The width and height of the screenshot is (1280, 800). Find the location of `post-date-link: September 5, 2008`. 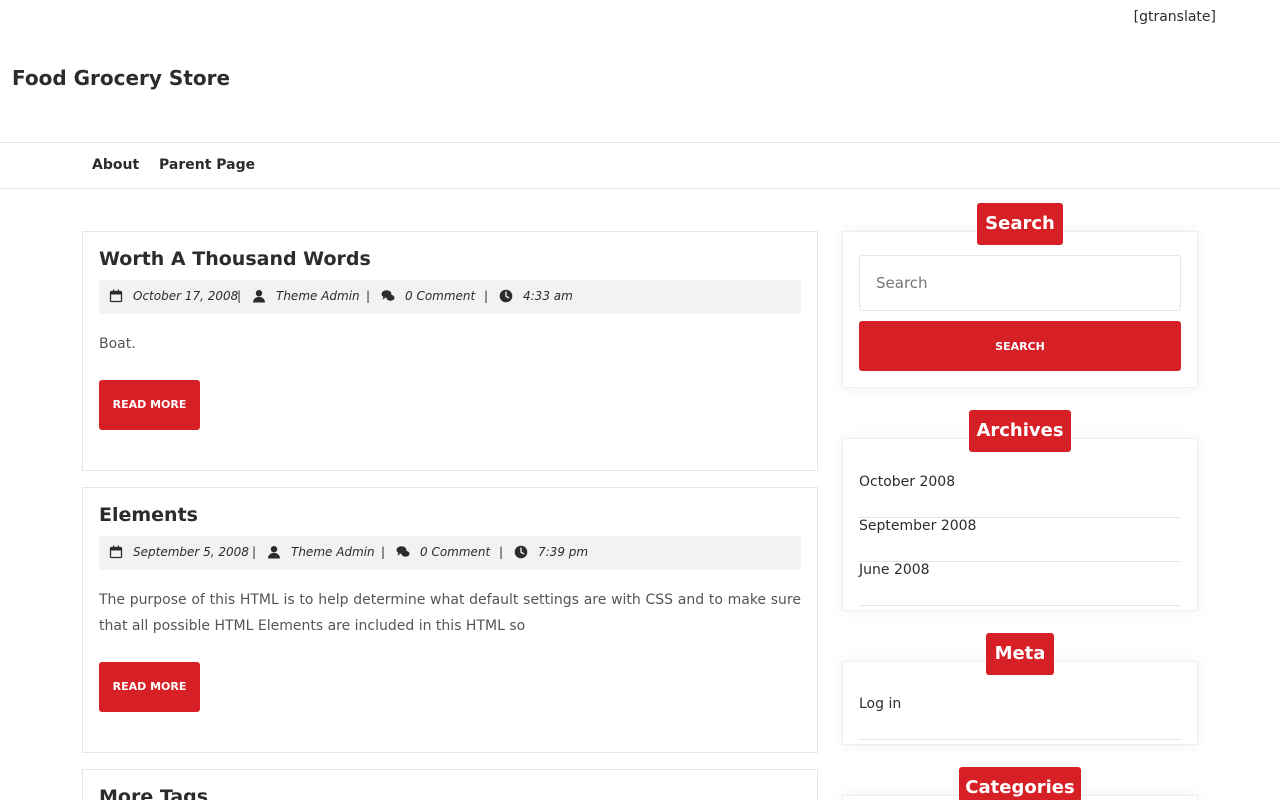

post-date-link: September 5, 2008 is located at coordinates (179, 552).